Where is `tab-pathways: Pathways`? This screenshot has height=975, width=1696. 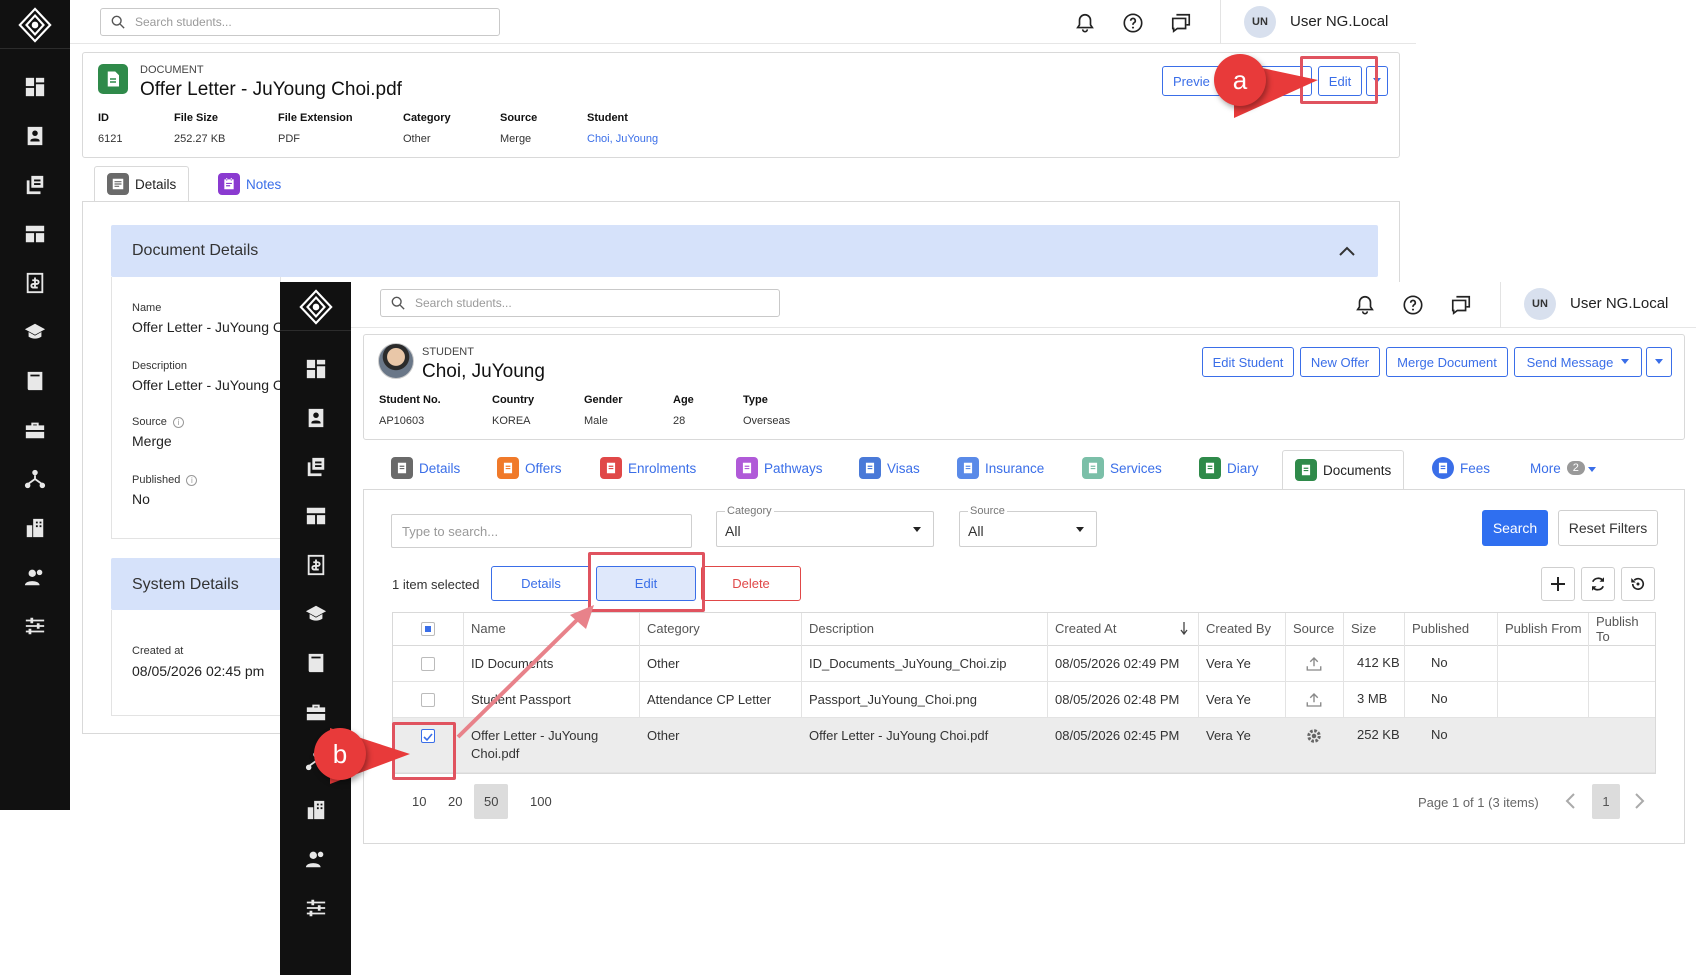 tab-pathways: Pathways is located at coordinates (779, 468).